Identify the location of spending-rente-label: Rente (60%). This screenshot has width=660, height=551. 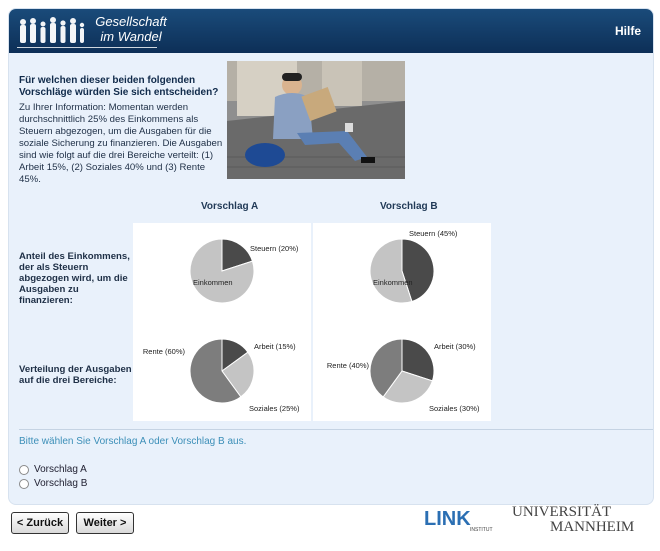
(164, 351).